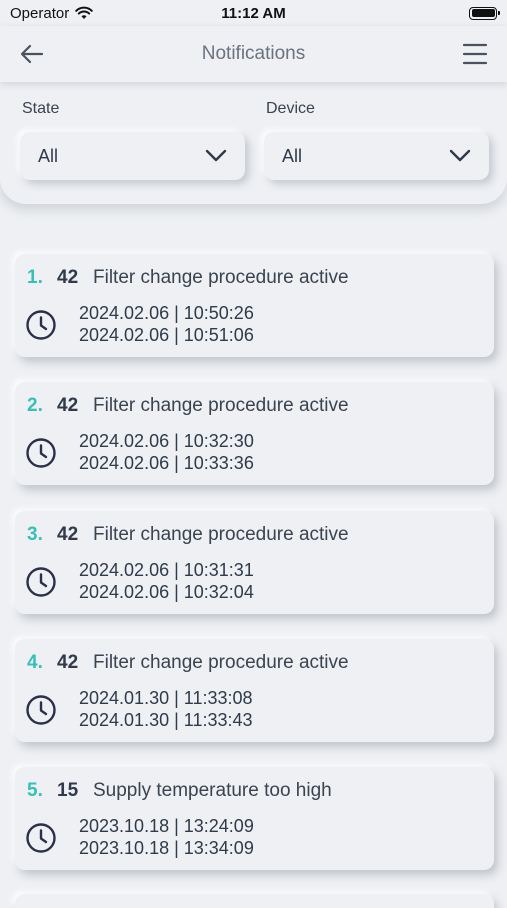 The image size is (507, 908). What do you see at coordinates (68, 790) in the screenshot?
I see `notification-code: 15` at bounding box center [68, 790].